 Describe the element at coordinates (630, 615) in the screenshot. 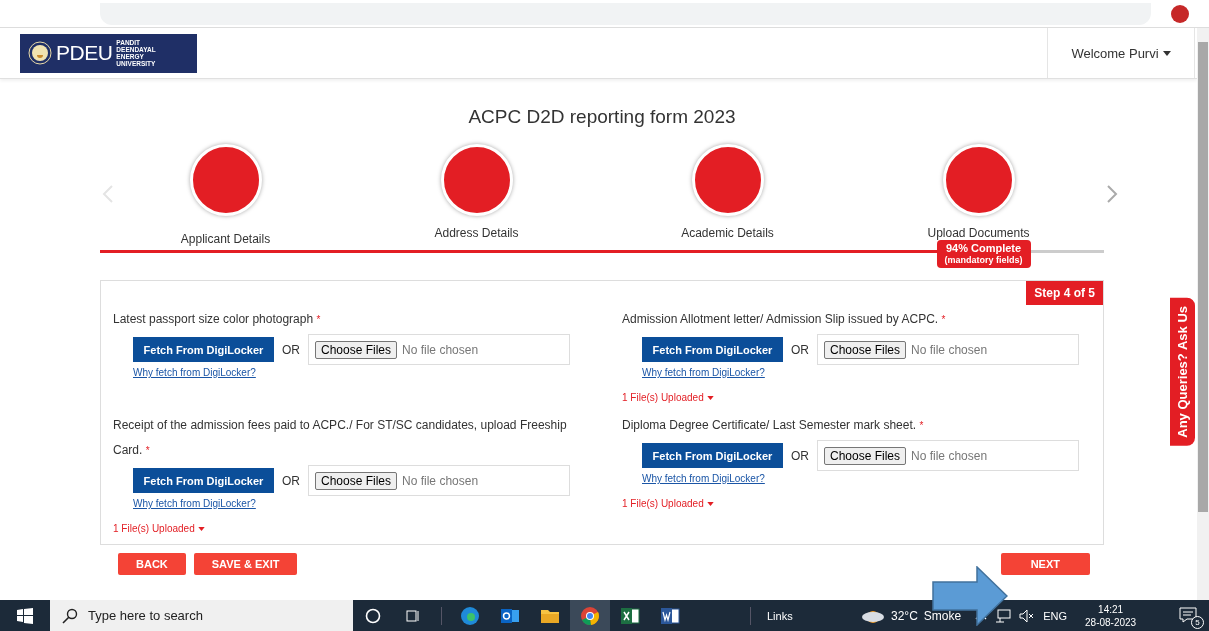

I see `spreadsheet-app-icon` at that location.